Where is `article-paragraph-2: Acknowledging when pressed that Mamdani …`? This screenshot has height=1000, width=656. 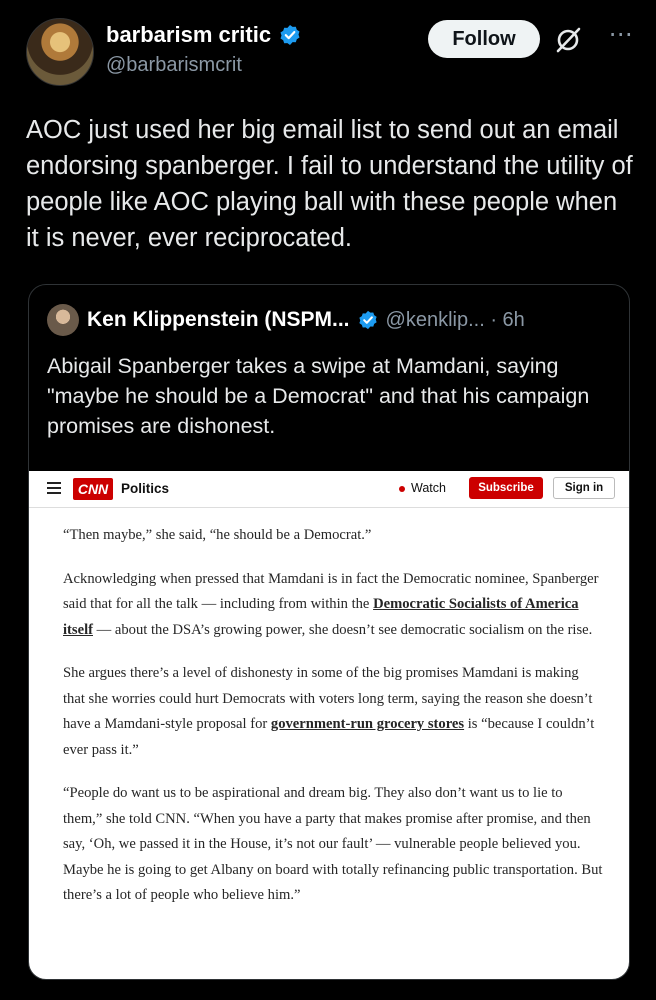 article-paragraph-2: Acknowledging when pressed that Mamdani … is located at coordinates (333, 605).